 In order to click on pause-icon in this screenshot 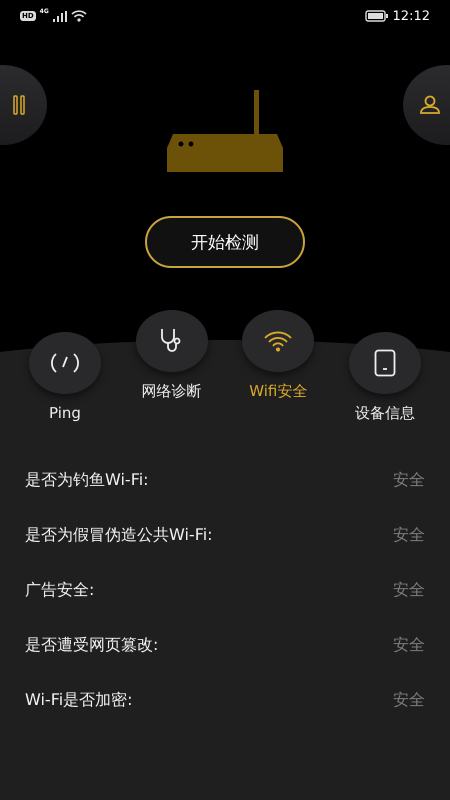, I will do `click(19, 105)`.